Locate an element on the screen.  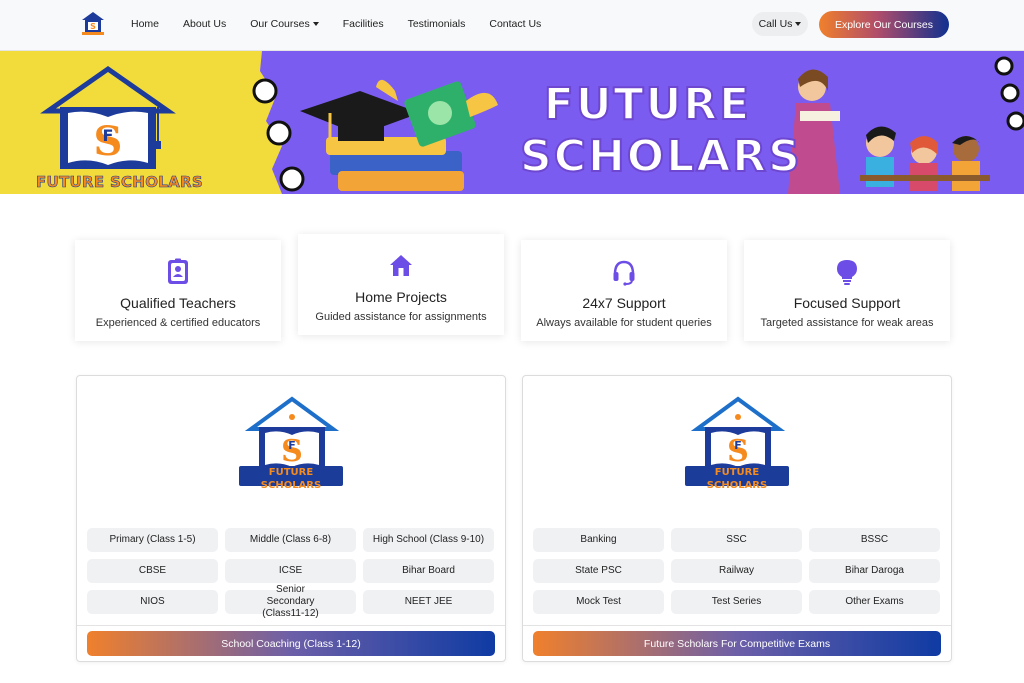
course-pill: Other Exams is located at coordinates (874, 602).